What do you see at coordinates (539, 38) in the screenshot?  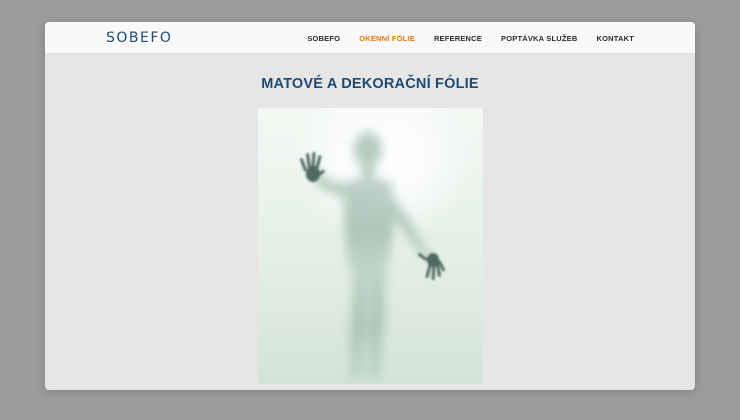 I see `nav-item-poptavka-sluzeb: POPTÁVKA SLUŽEB` at bounding box center [539, 38].